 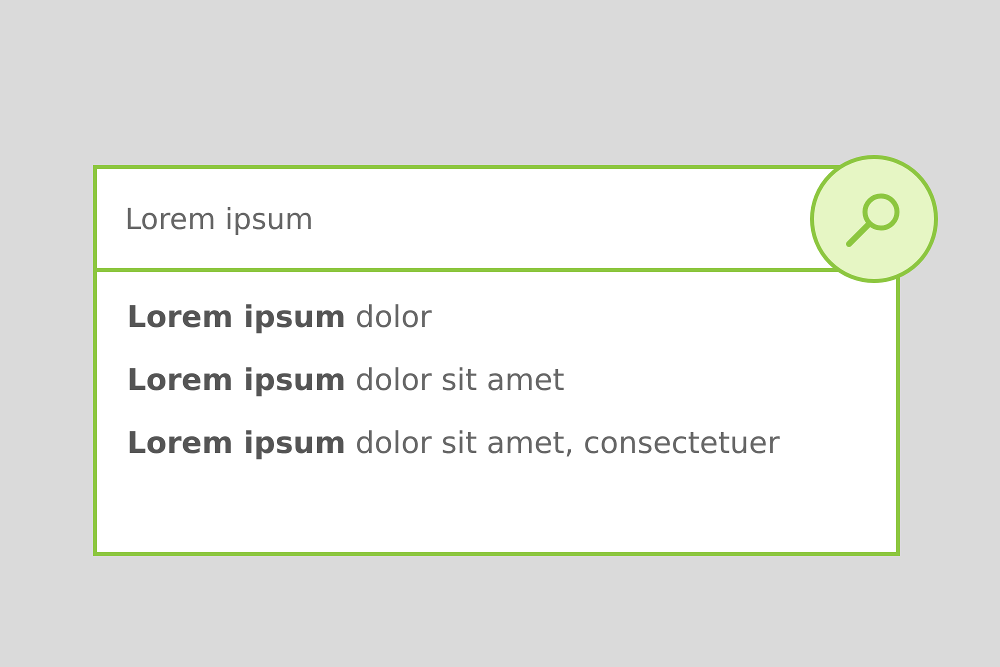 What do you see at coordinates (511, 381) in the screenshot?
I see `suggestion-item: Lorem ipsum dolor sit amet` at bounding box center [511, 381].